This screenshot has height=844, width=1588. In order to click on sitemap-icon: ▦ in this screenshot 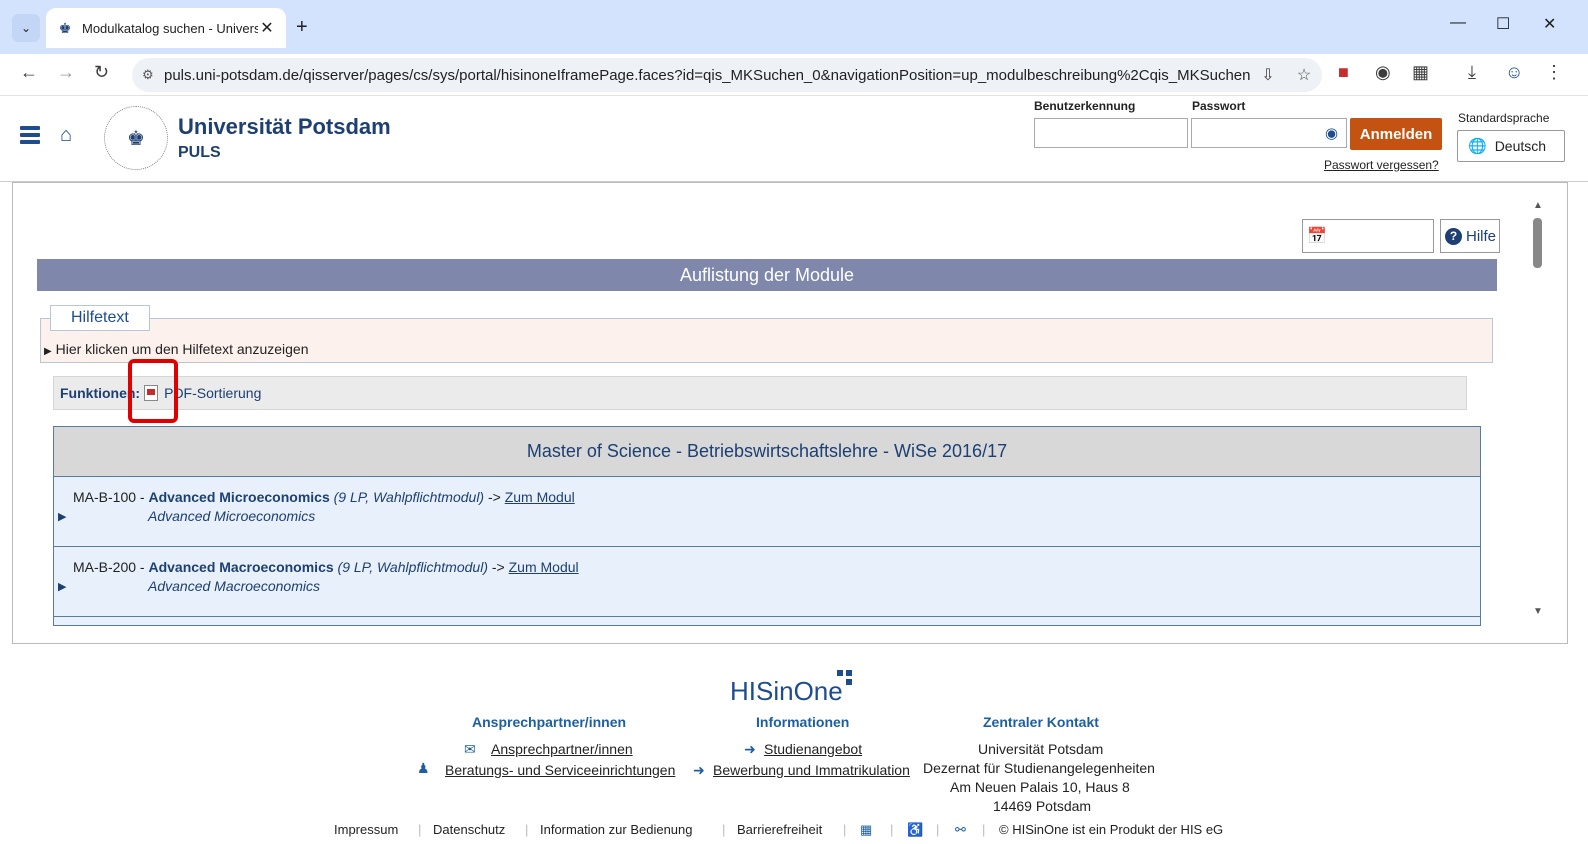, I will do `click(866, 830)`.